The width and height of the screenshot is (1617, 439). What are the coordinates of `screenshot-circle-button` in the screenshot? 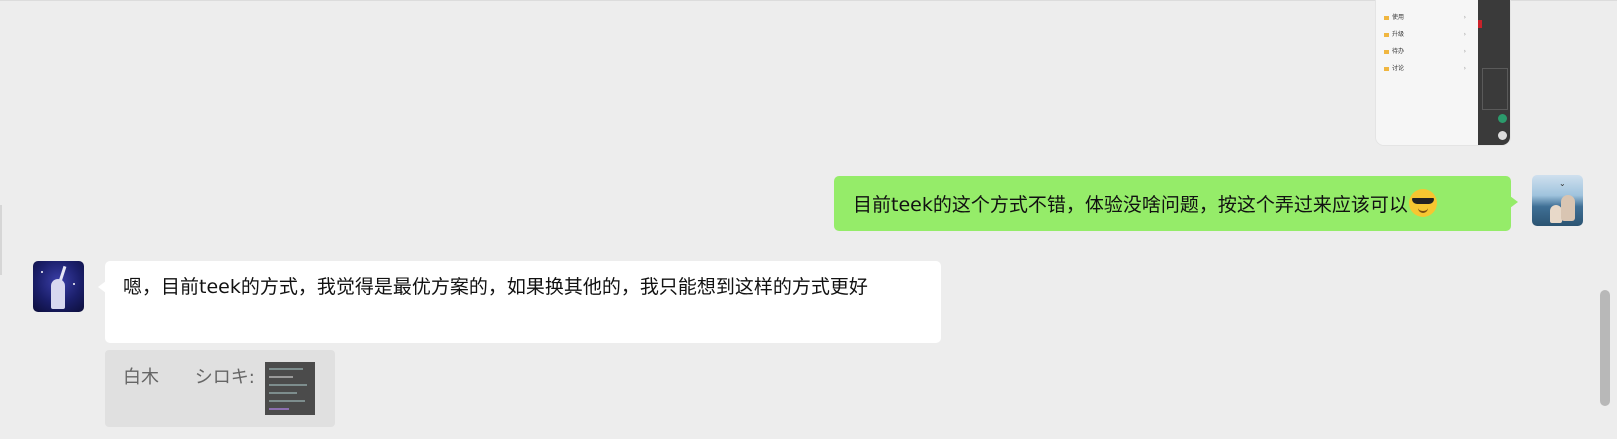 It's located at (1502, 135).